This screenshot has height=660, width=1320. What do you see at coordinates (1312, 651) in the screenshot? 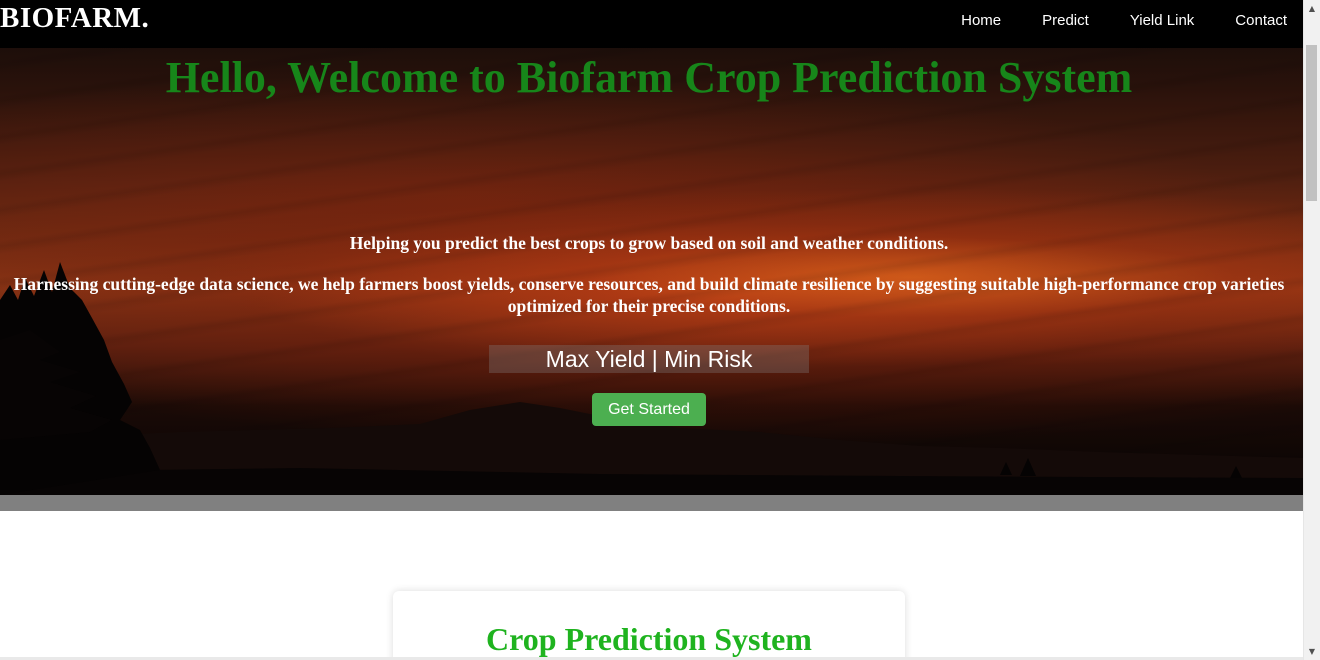
I see `scroll-down-arrow-icon: ▼` at bounding box center [1312, 651].